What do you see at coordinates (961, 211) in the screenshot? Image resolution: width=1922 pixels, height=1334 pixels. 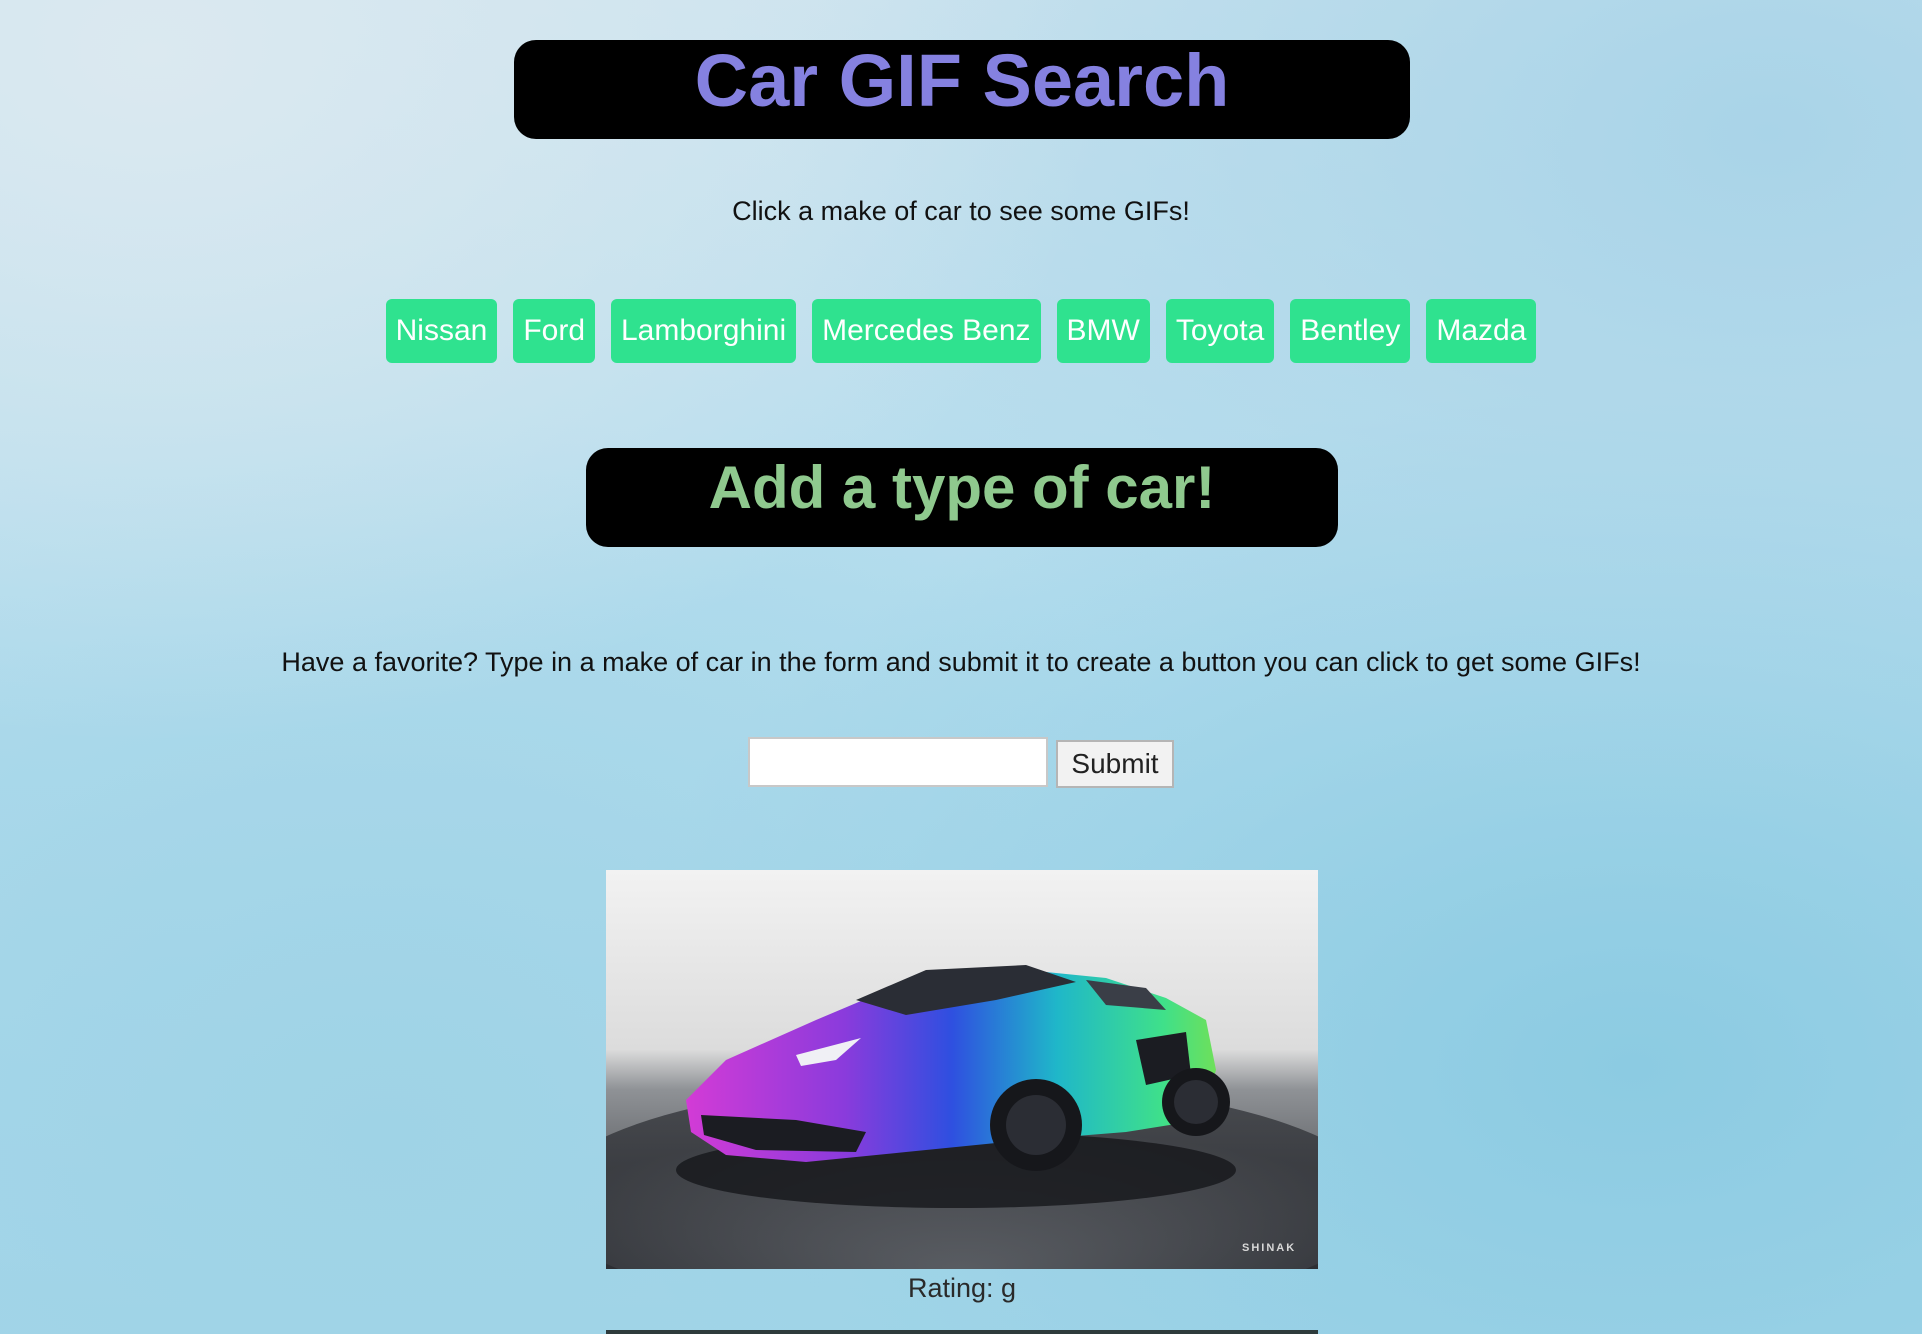 I see `page-subtitle: Click a make of car to see some GIFs!` at bounding box center [961, 211].